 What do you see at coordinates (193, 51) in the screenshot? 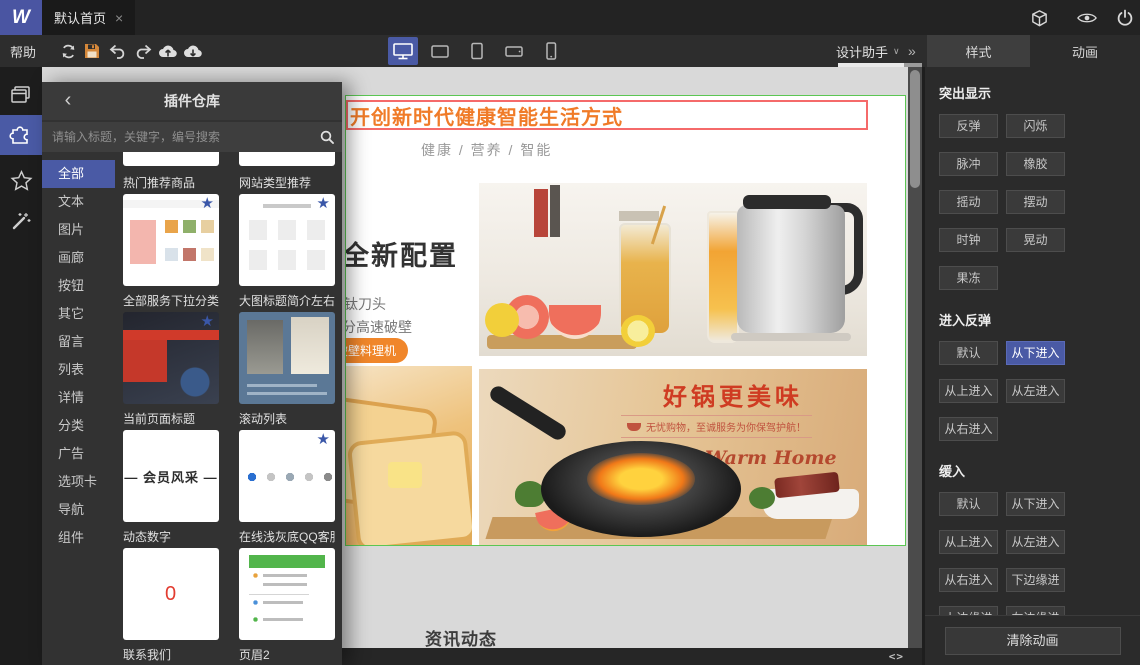
I see `cloud-download-icon` at bounding box center [193, 51].